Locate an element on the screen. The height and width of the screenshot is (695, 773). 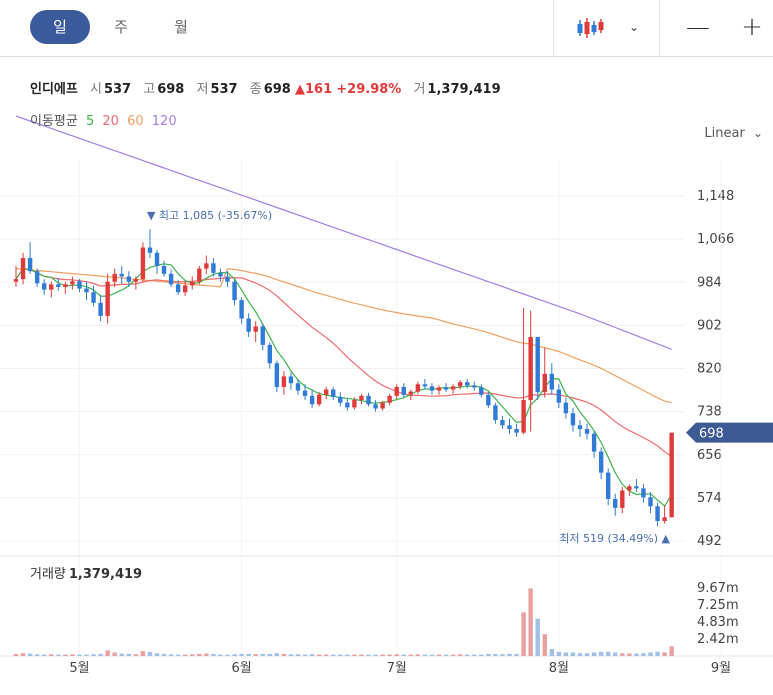
chevron-down-icon: ⌄ is located at coordinates (634, 27).